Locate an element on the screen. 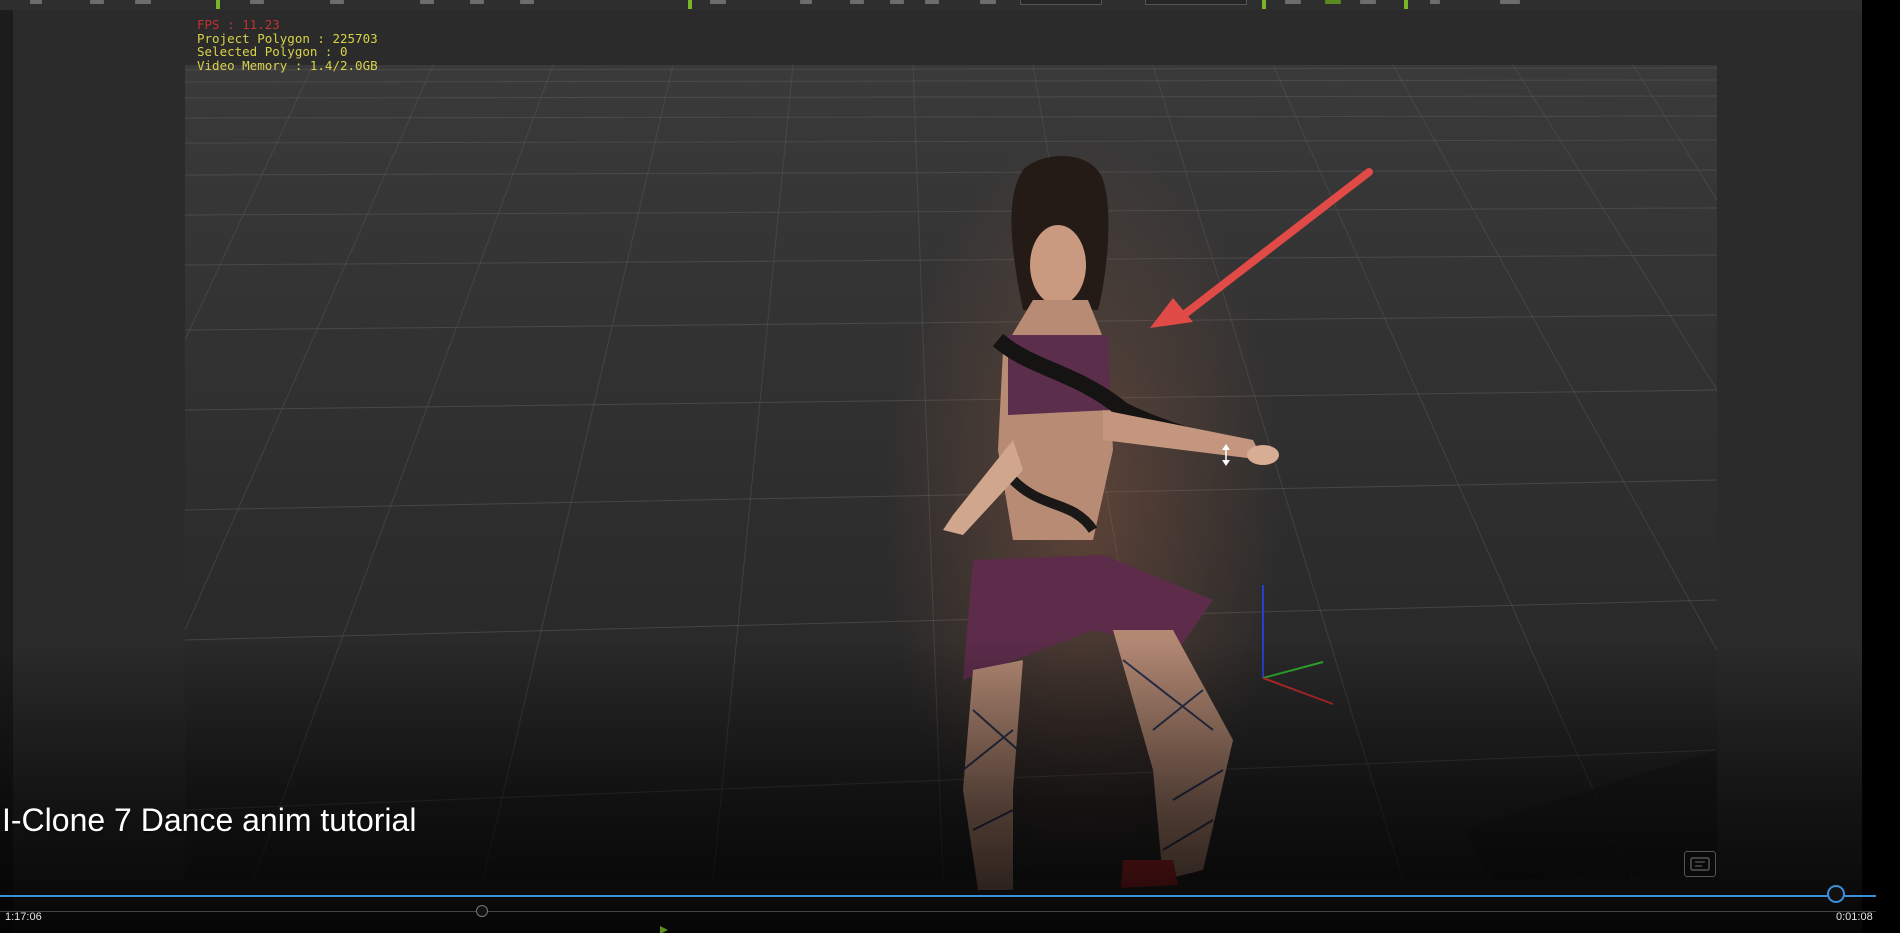 This screenshot has width=1900, height=933. captions-icon is located at coordinates (1700, 864).